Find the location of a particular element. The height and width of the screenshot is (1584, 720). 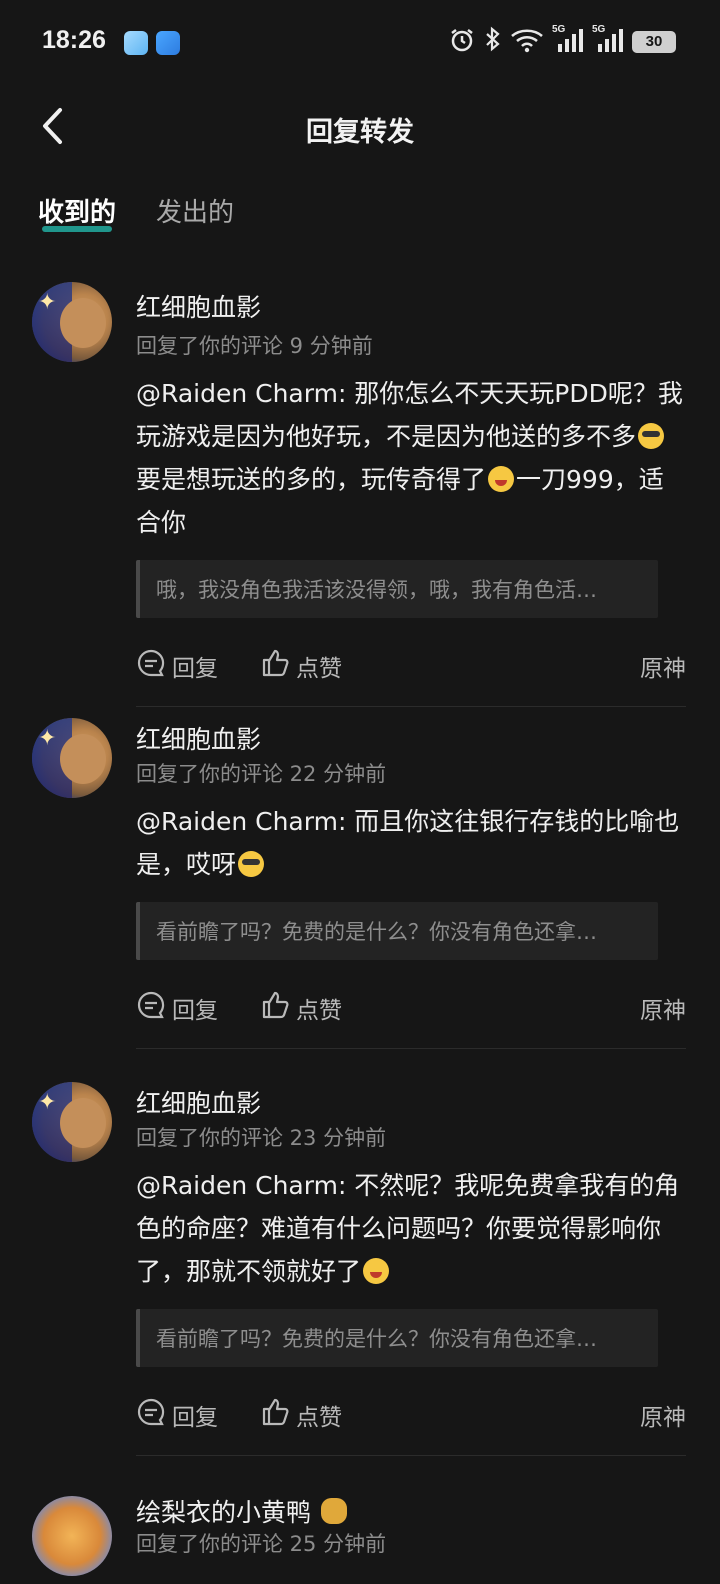

reply-meta: 回复了你的评论 23 分钟前 is located at coordinates (261, 1138).